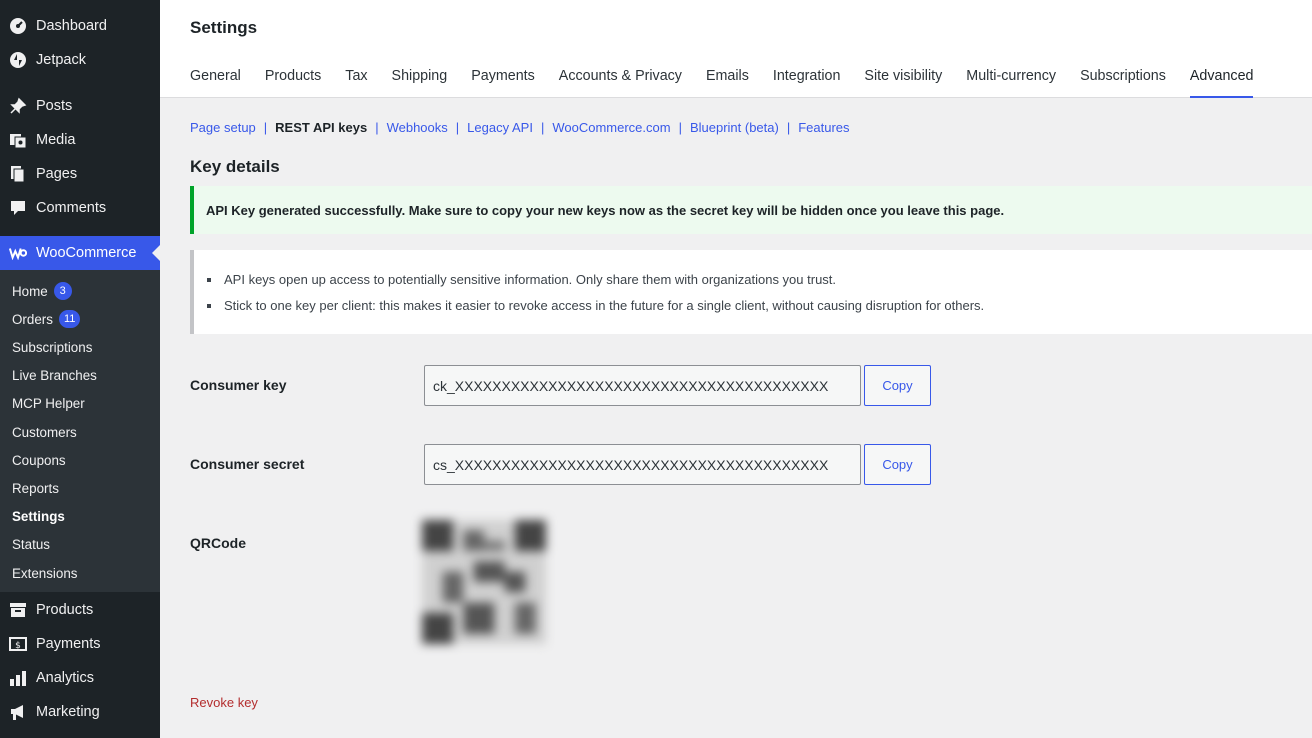 This screenshot has width=1312, height=738. I want to click on tab-emails: Emails, so click(727, 82).